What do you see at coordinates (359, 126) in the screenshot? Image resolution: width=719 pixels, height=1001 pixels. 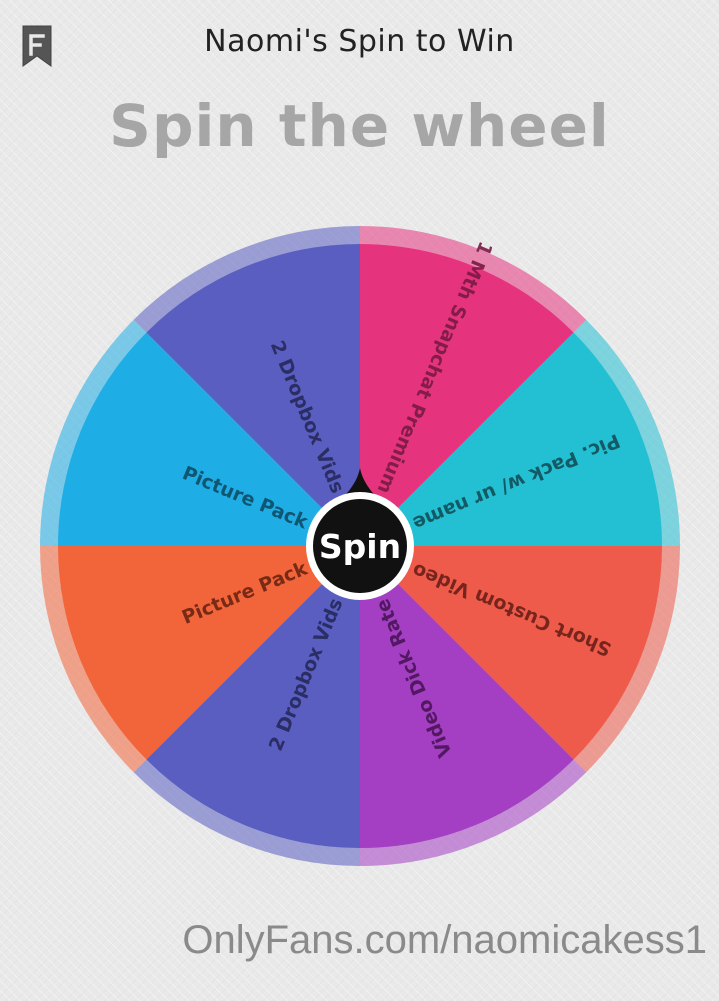 I see `spin-heading: Spin the wheel` at bounding box center [359, 126].